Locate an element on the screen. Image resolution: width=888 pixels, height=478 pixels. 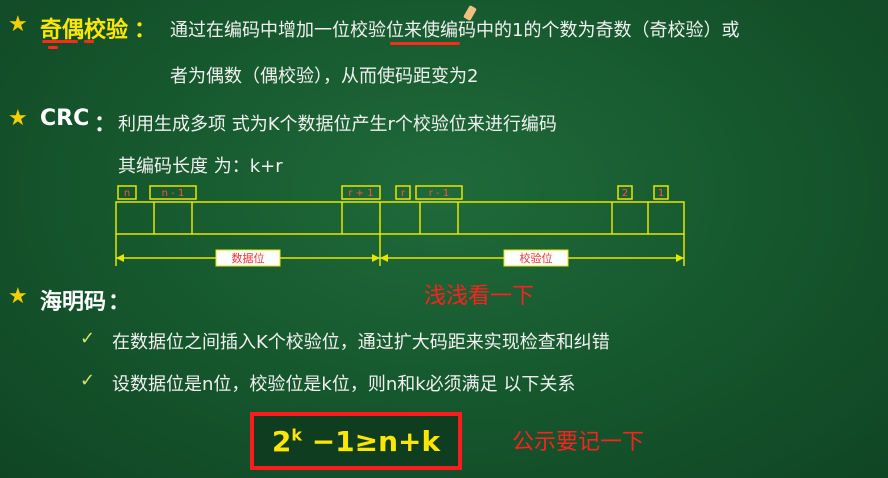
cell-label-1: 1 is located at coordinates (661, 193).